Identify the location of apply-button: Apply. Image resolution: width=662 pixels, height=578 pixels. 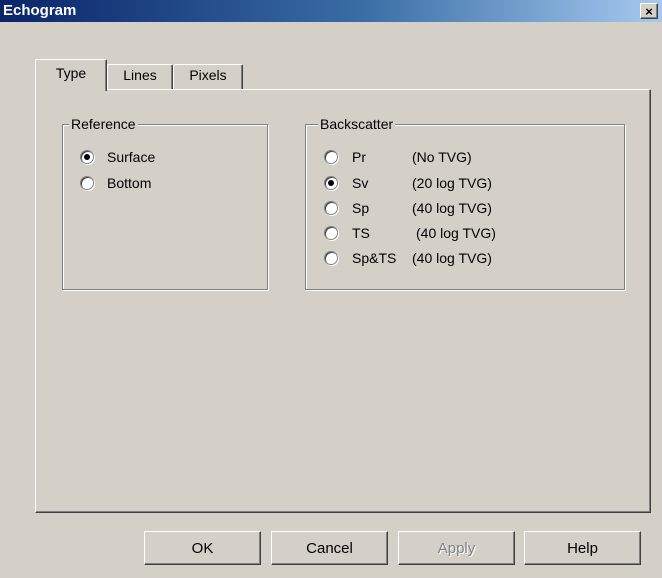
(456, 548).